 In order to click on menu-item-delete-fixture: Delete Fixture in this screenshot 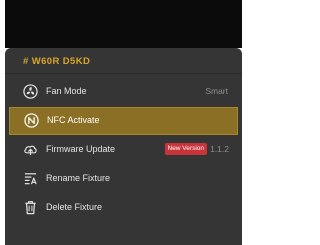, I will do `click(123, 208)`.